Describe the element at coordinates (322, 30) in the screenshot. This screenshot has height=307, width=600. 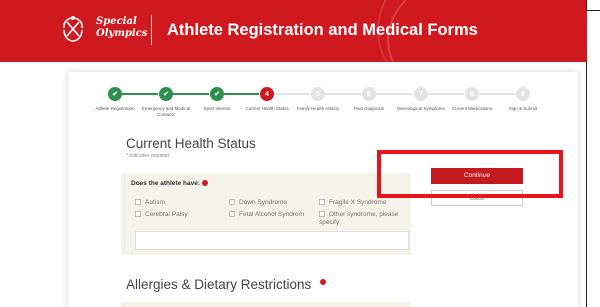
I see `app-title: Athlete Registration and Medical Forms` at that location.